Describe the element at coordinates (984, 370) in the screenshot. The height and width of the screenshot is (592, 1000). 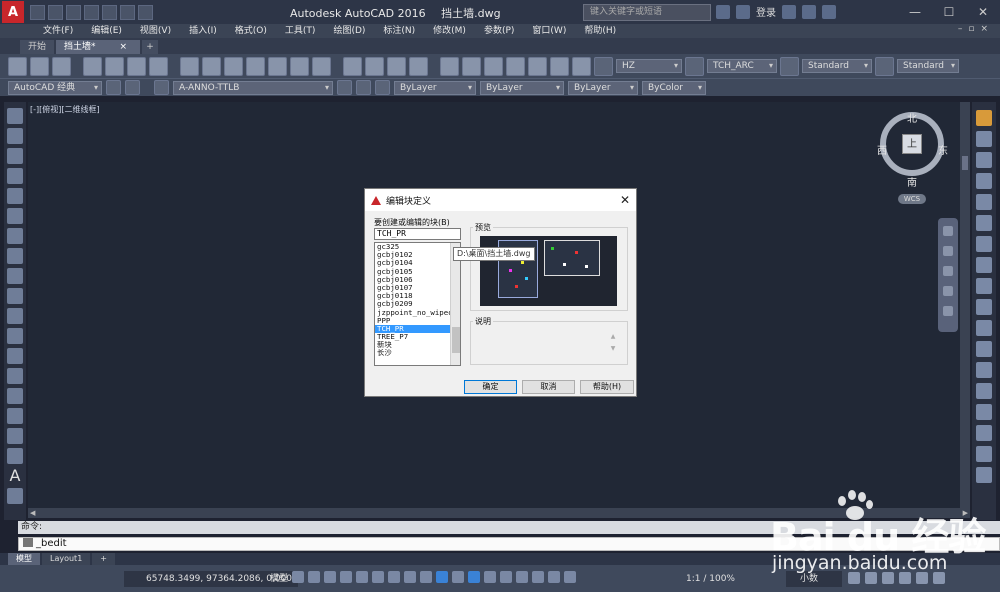
I see `break-icon` at that location.